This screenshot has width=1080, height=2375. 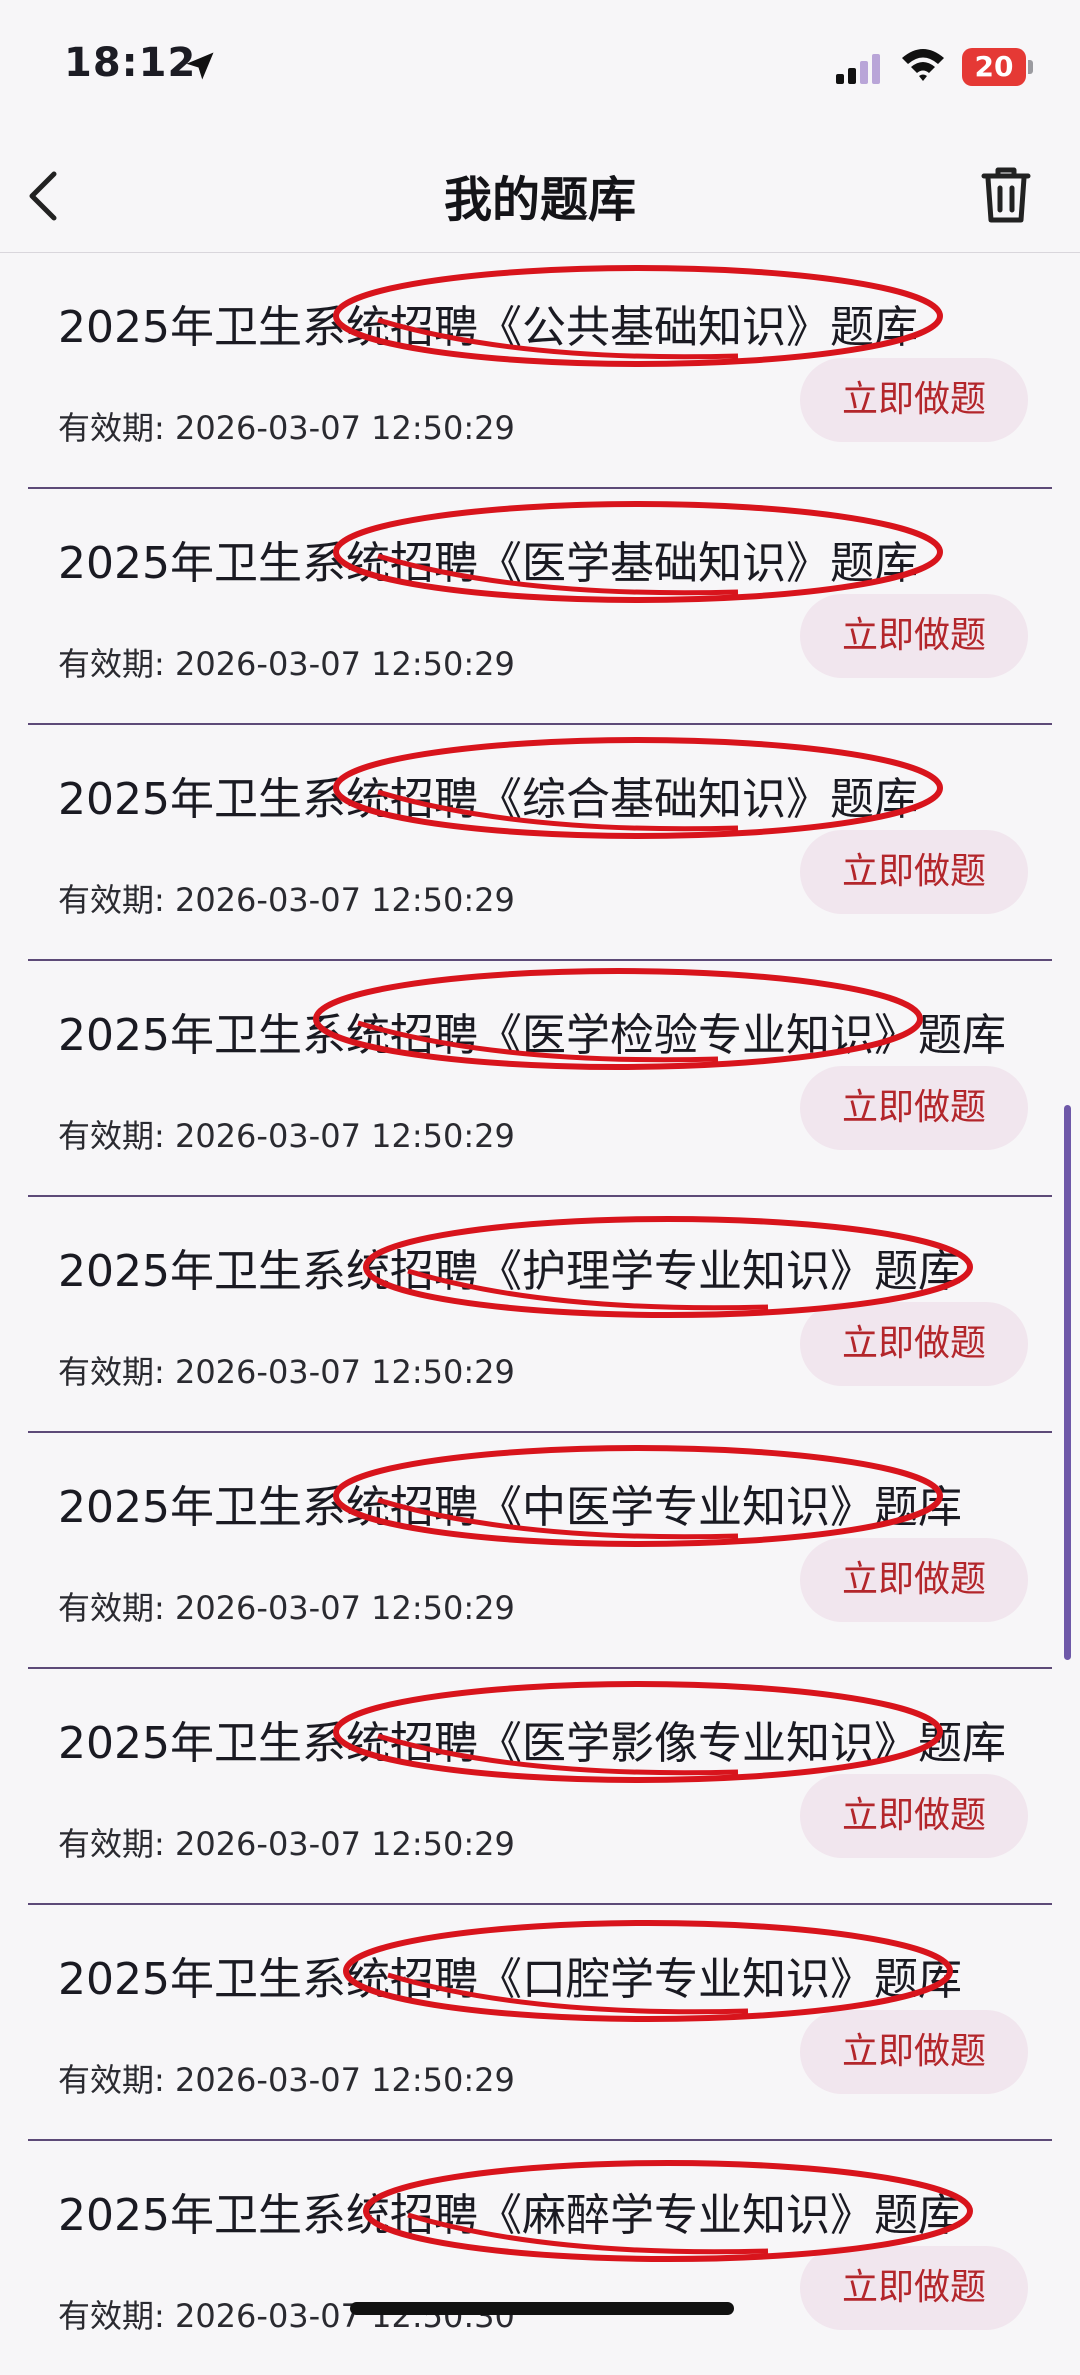 What do you see at coordinates (200, 66) in the screenshot?
I see `location-arrow-icon` at bounding box center [200, 66].